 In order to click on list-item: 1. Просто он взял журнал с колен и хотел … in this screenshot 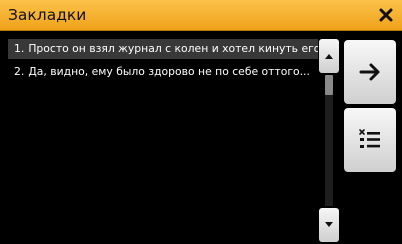, I will do `click(163, 49)`.